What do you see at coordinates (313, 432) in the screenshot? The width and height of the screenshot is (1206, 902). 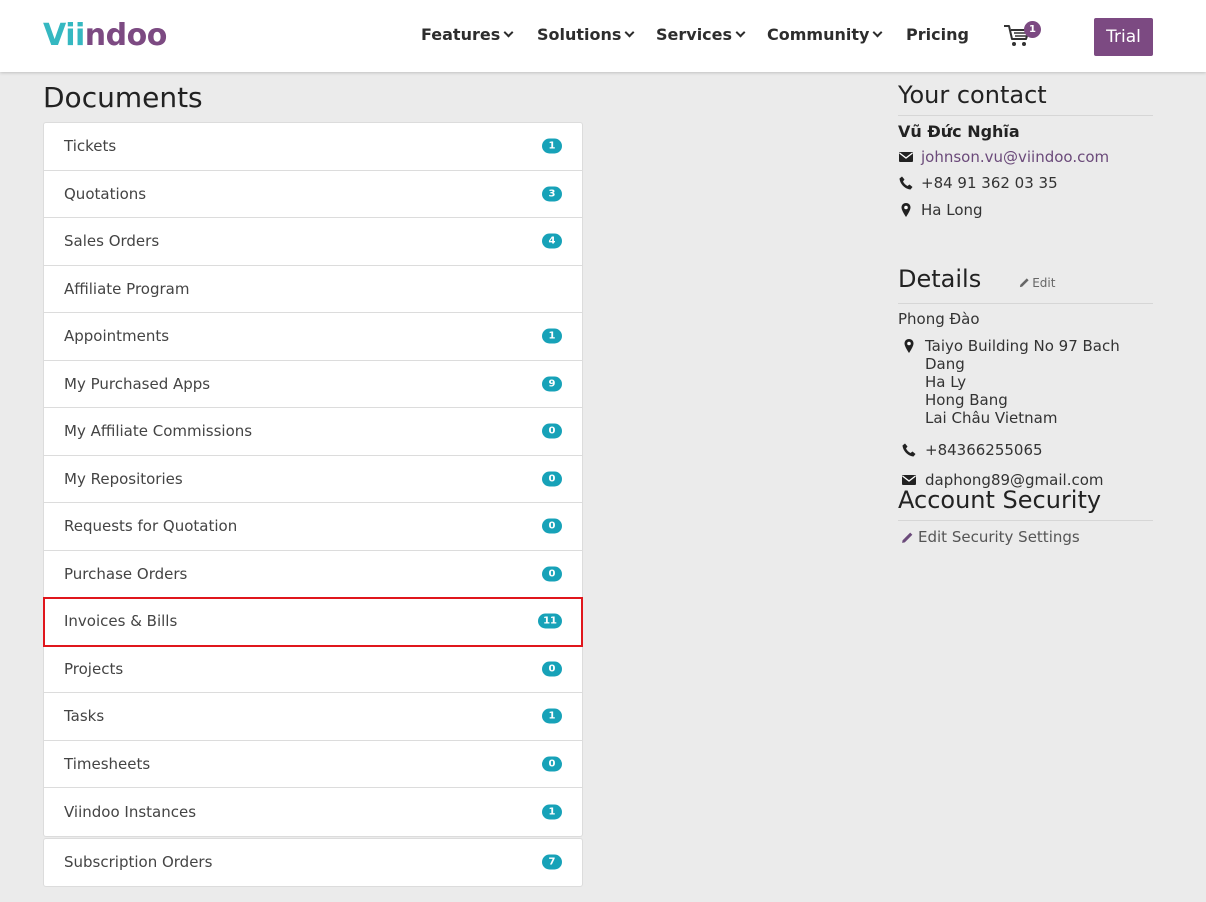 I see `doc-row-affiliate-commissions: My Affiliate Commissions 0` at bounding box center [313, 432].